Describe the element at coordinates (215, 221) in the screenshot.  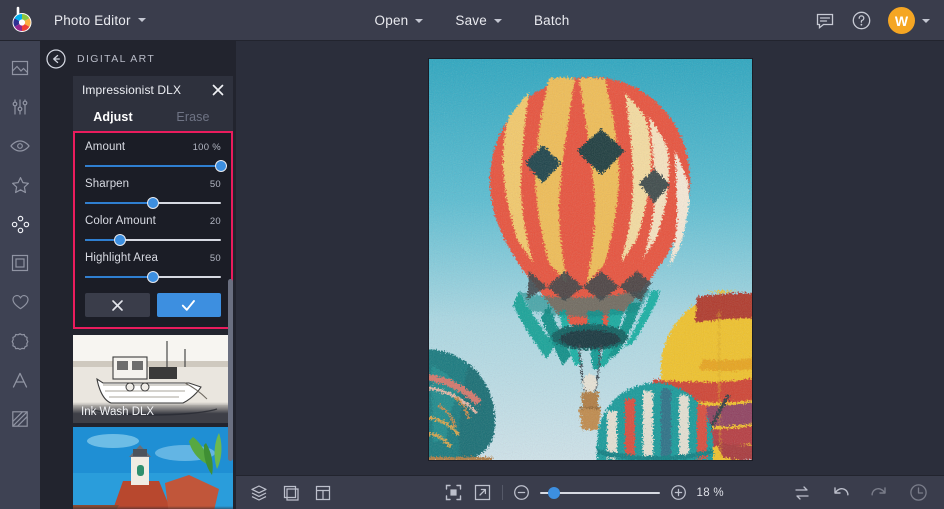
I see `slider-color-amount-value: 20` at that location.